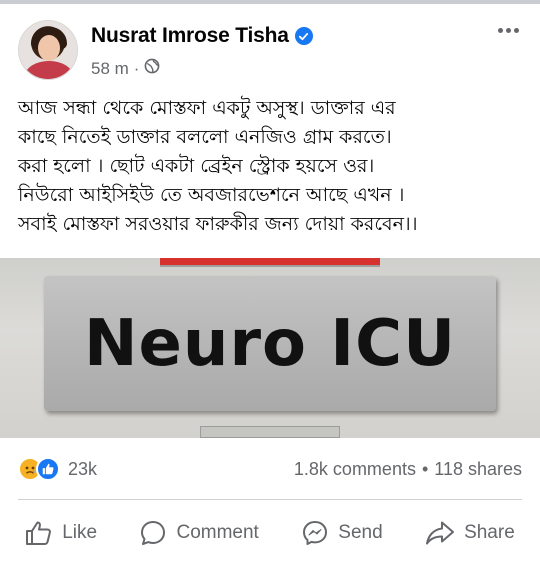 The height and width of the screenshot is (568, 540). What do you see at coordinates (49, 70) in the screenshot?
I see `avatar-shoulders` at bounding box center [49, 70].